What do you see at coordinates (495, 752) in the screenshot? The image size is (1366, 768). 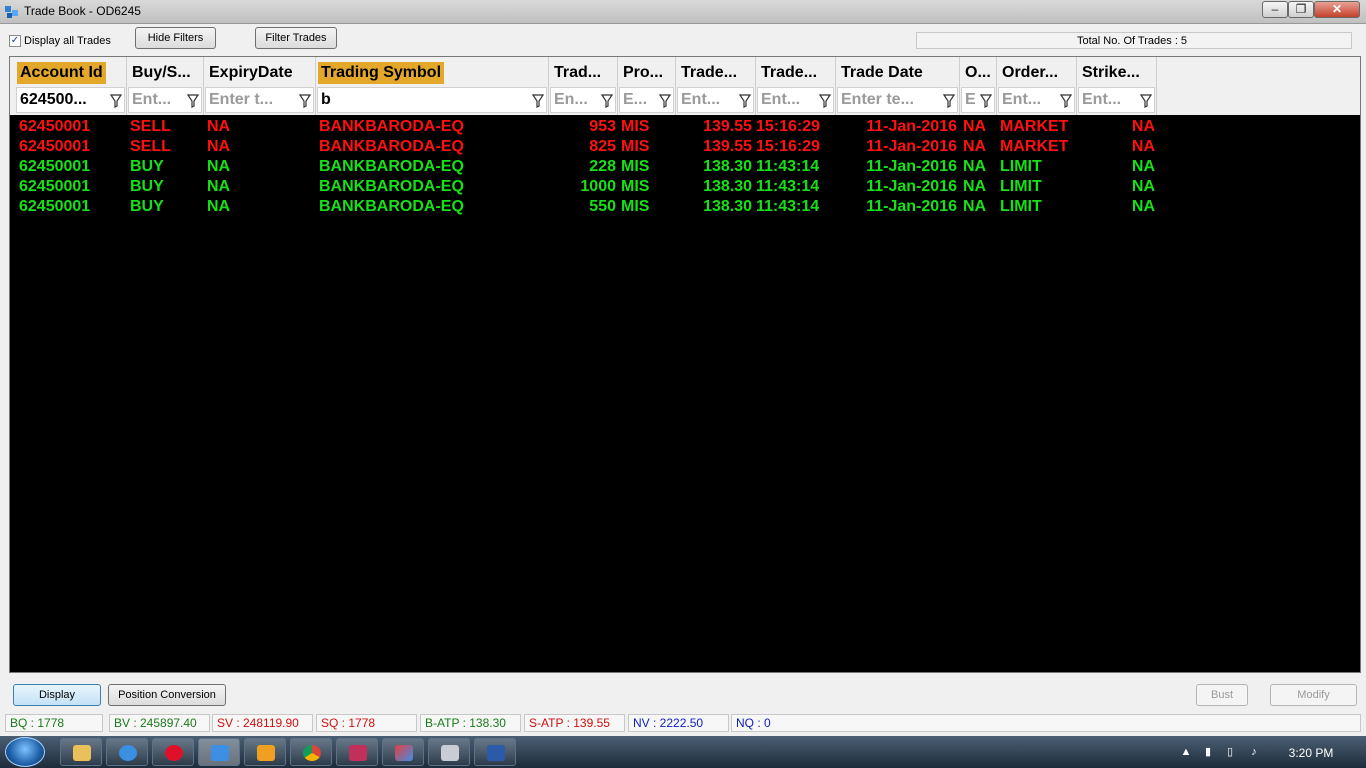 I see `word-icon` at bounding box center [495, 752].